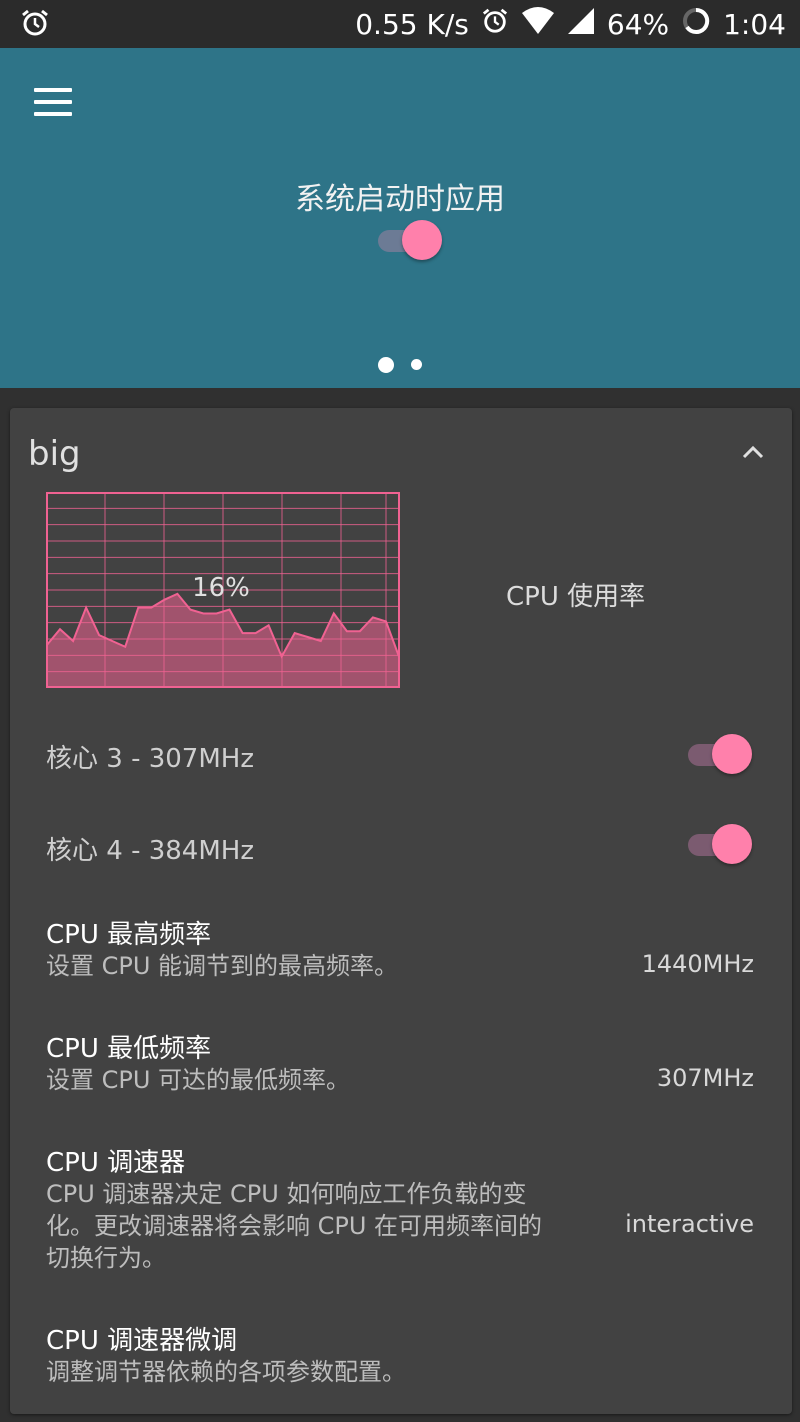  I want to click on core-3-label: 核心 3 - 307MHz, so click(150, 759).